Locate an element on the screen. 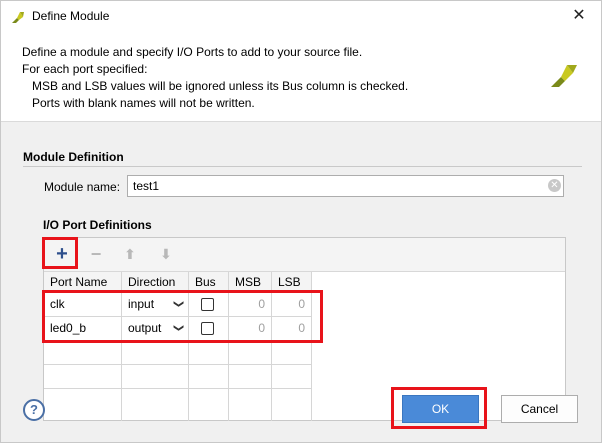 The image size is (602, 443). title-bar: Define Module ✕ is located at coordinates (301, 16).